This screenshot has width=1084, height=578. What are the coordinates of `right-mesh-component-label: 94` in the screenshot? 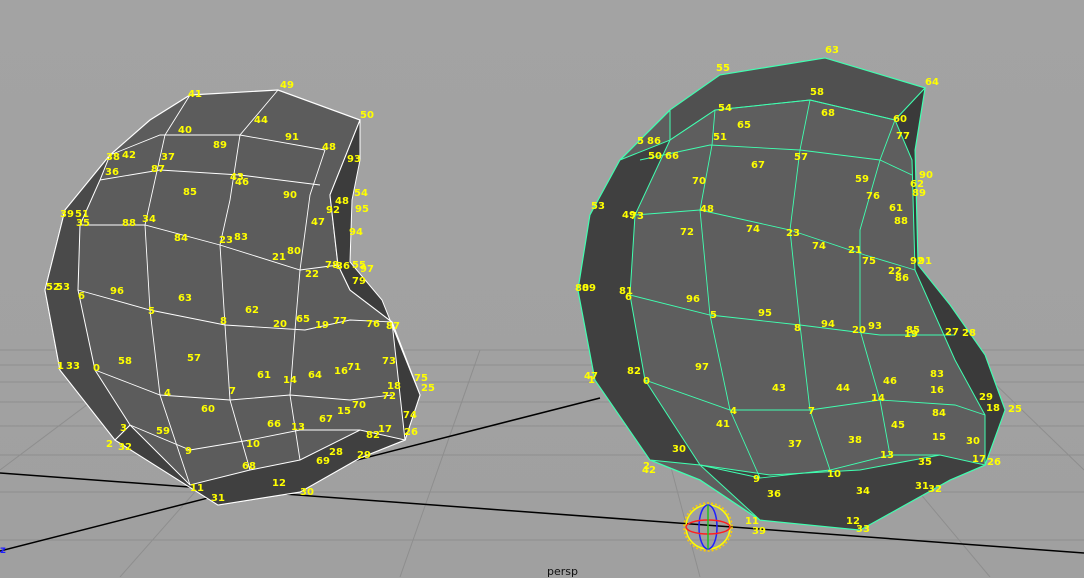 It's located at (828, 324).